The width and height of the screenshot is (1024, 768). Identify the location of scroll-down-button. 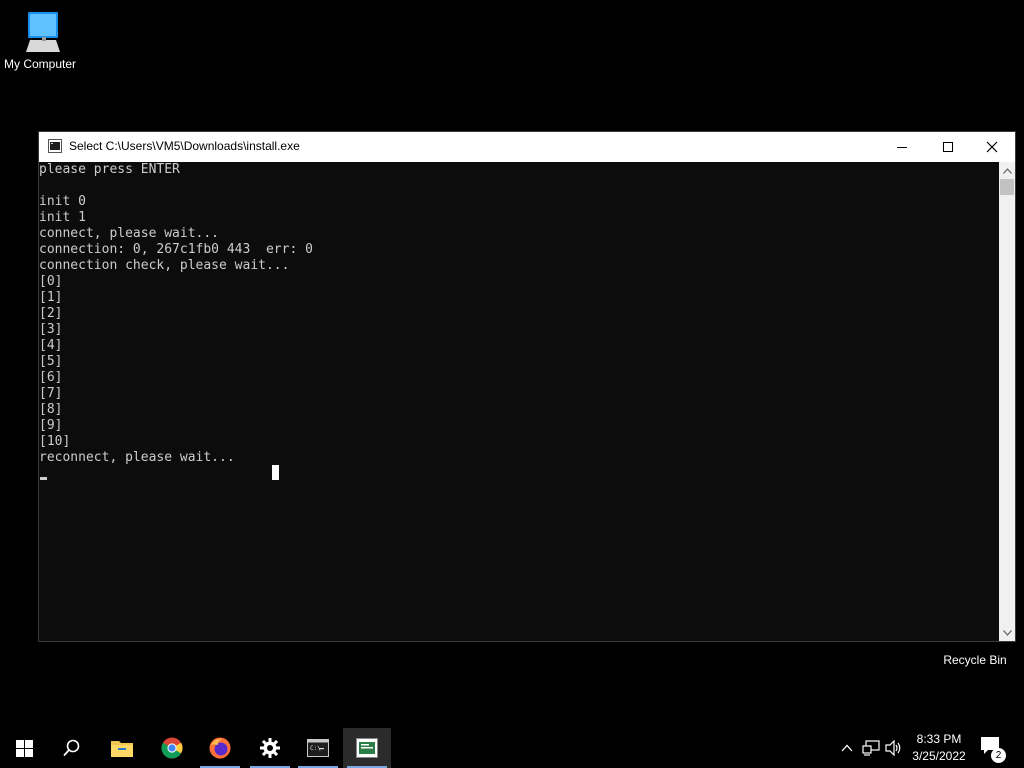
(1007, 632).